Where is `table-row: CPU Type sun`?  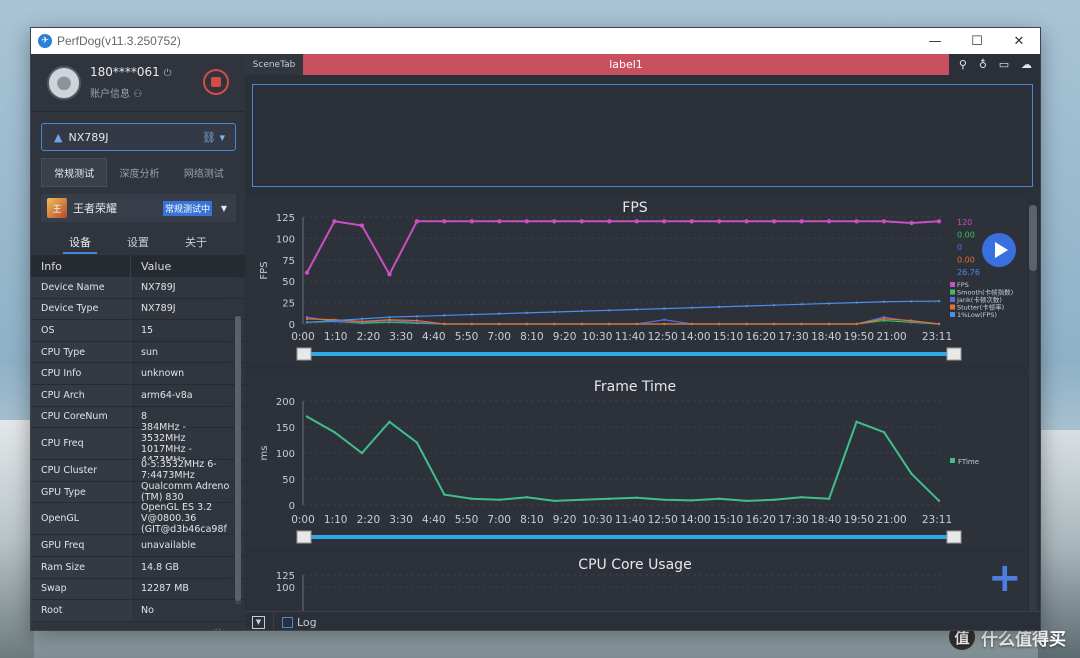
table-row: CPU Type sun is located at coordinates (138, 352).